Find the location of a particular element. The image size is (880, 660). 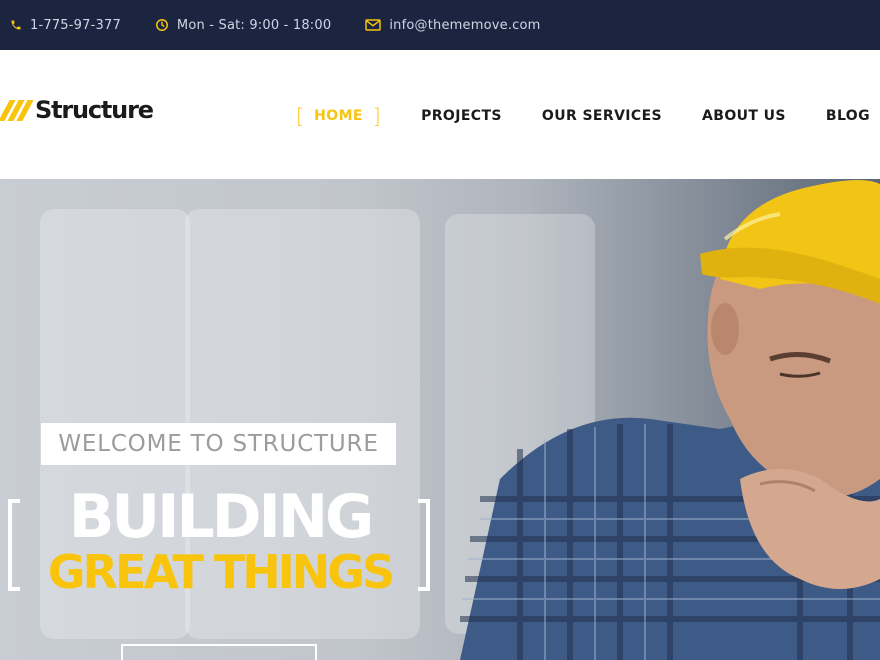

phone-icon is located at coordinates (16, 25).